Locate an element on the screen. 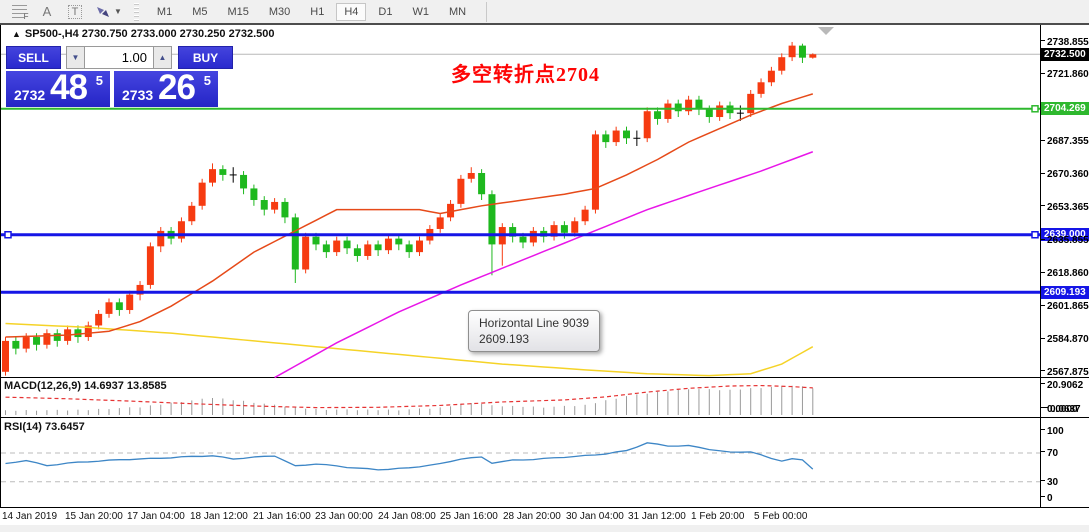 This screenshot has height=532, width=1089. indicator-scale-label: 0.0637 is located at coordinates (1066, 409).